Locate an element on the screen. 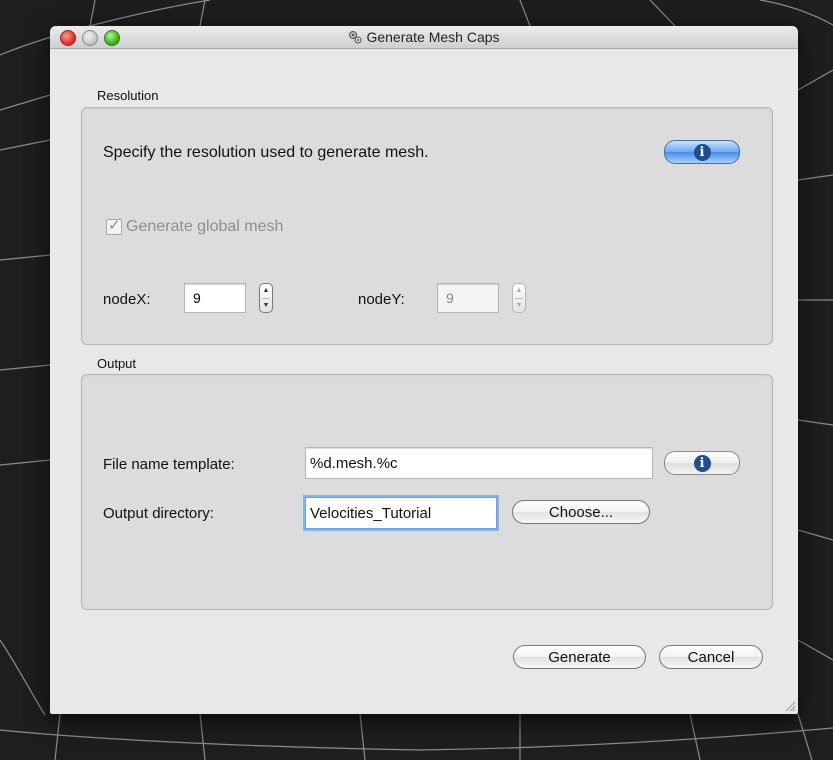 The image size is (833, 760). window-title: Generate Mesh Caps is located at coordinates (433, 37).